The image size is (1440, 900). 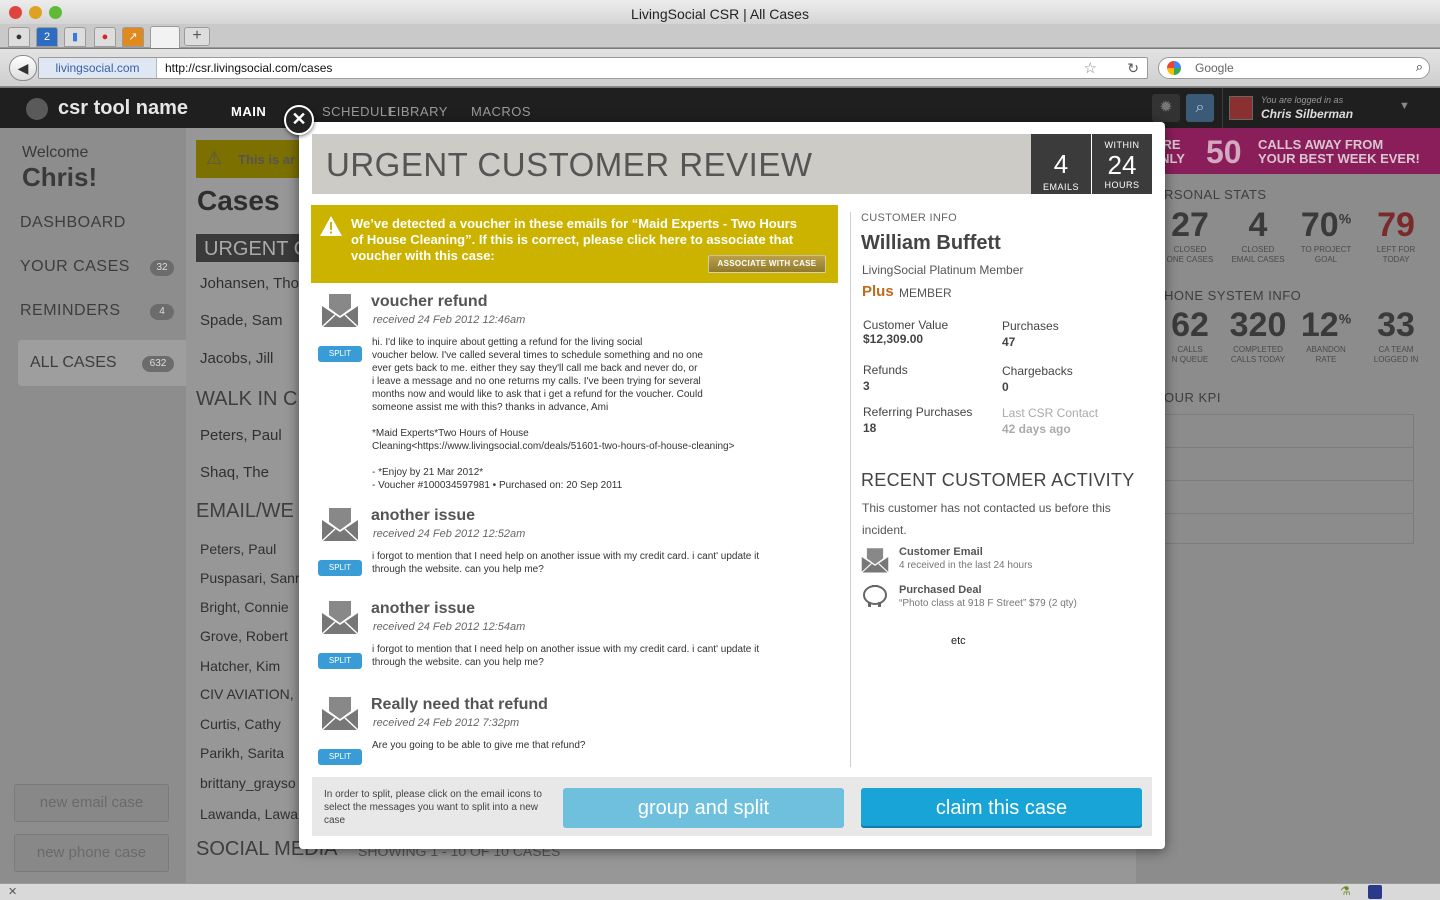 What do you see at coordinates (123, 108) in the screenshot?
I see `app-name: csr tool name` at bounding box center [123, 108].